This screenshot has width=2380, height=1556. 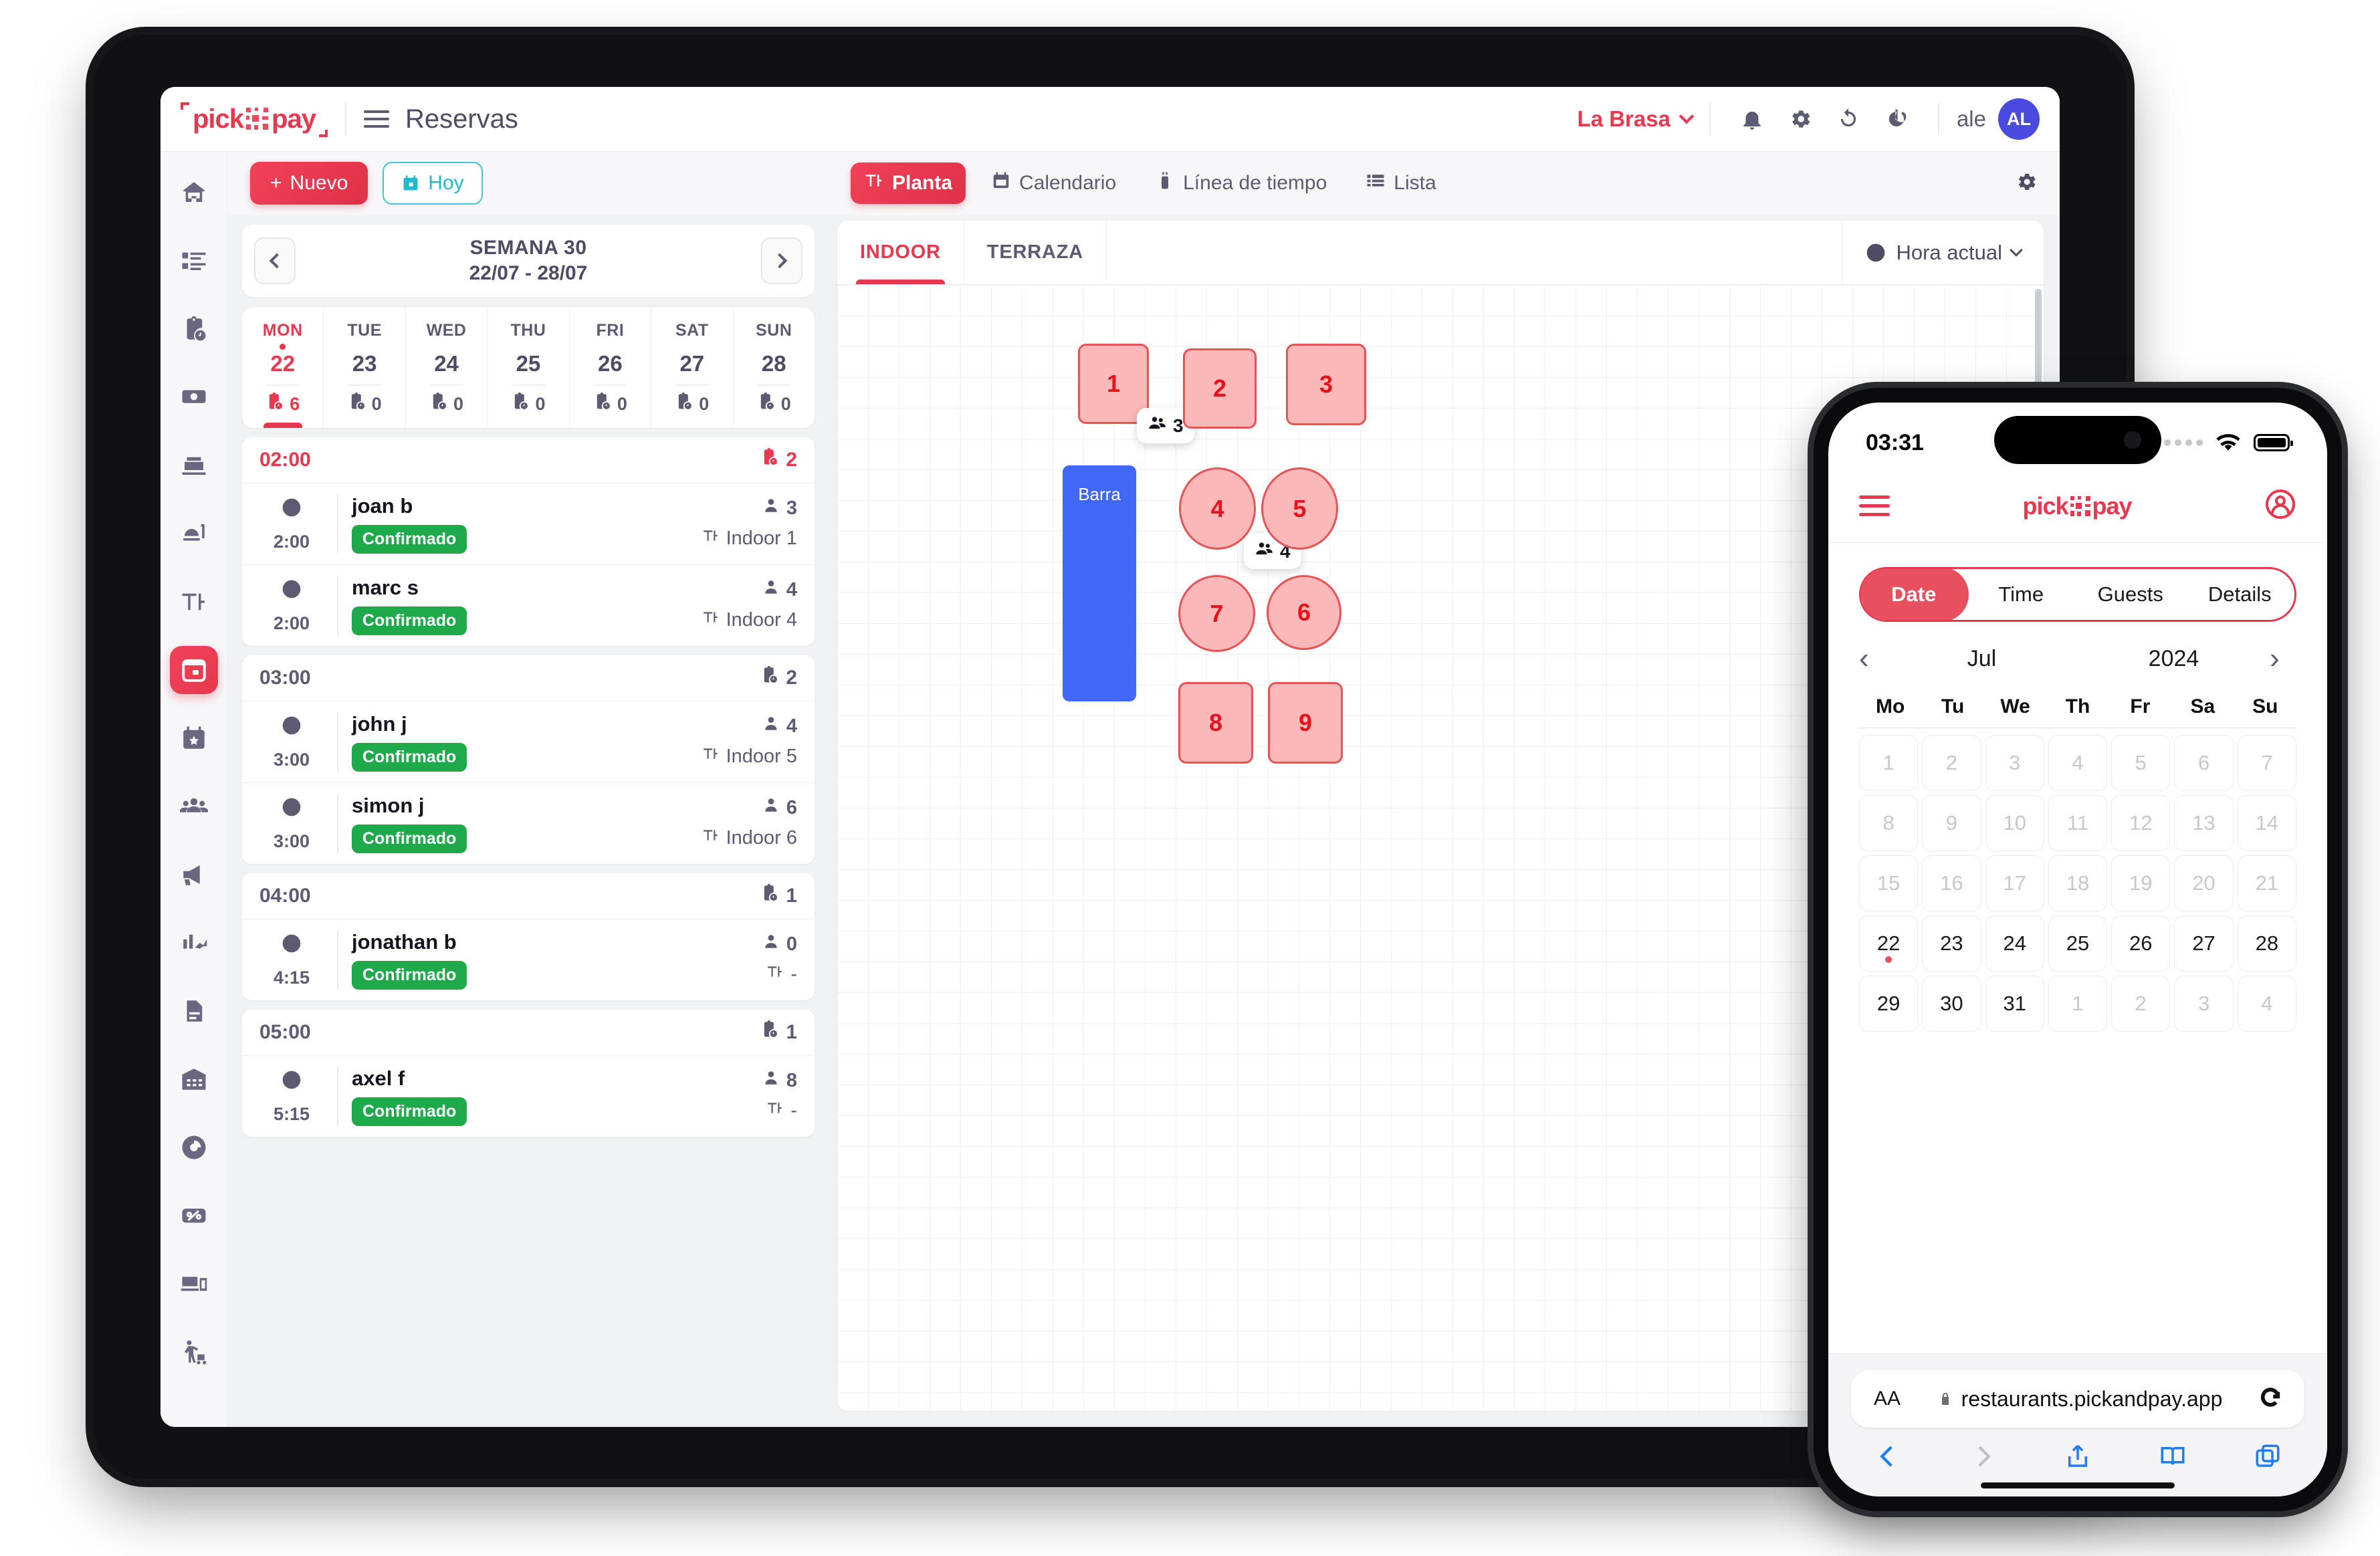 I want to click on book-icon, so click(x=2173, y=1456).